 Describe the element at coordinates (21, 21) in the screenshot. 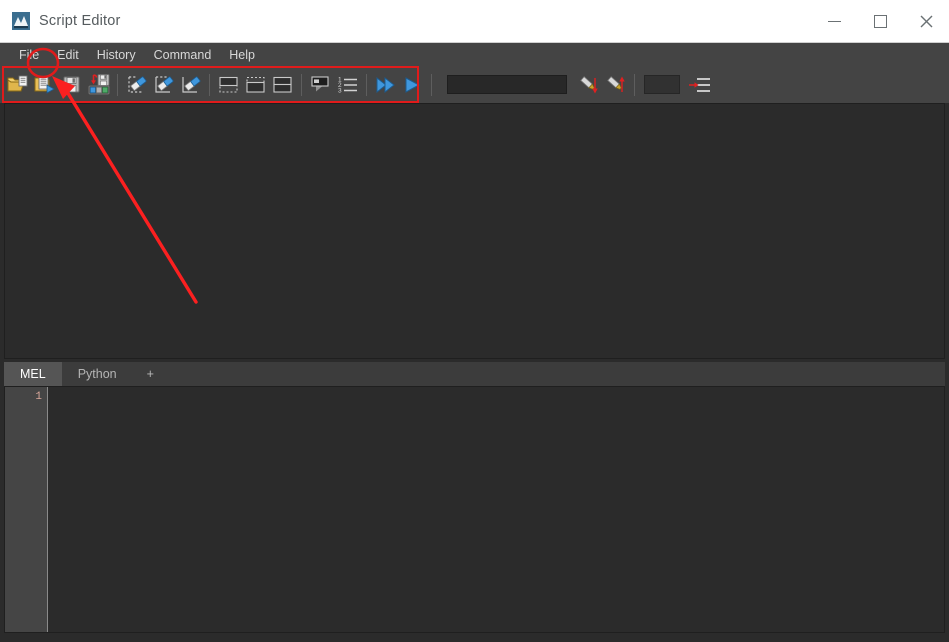

I see `maya-app-icon` at that location.